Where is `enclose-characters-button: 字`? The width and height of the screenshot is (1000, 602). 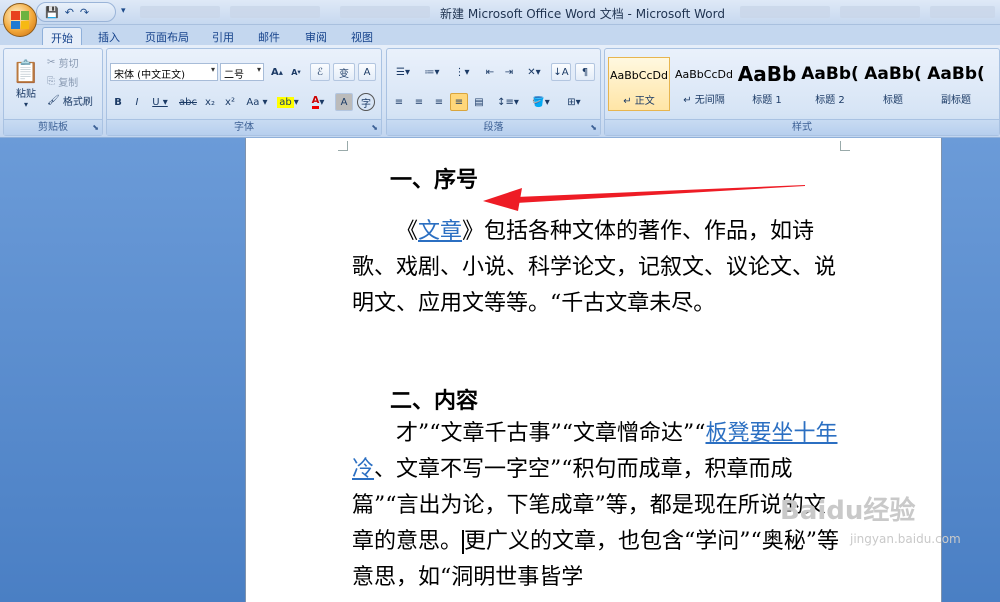
enclose-characters-button: 字 is located at coordinates (366, 102).